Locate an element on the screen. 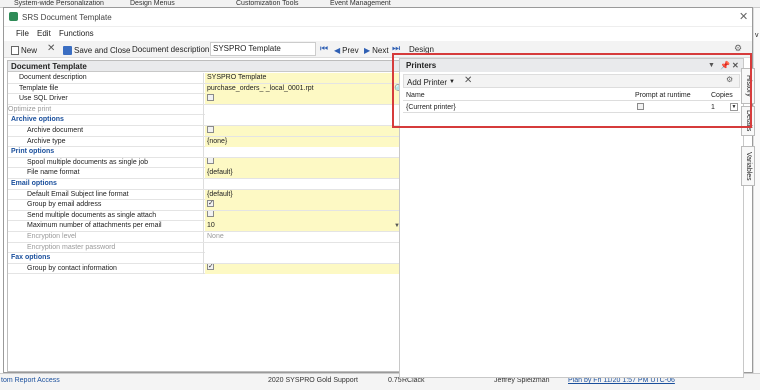 The width and height of the screenshot is (760, 390). pin-icon: 📌 is located at coordinates (725, 65).